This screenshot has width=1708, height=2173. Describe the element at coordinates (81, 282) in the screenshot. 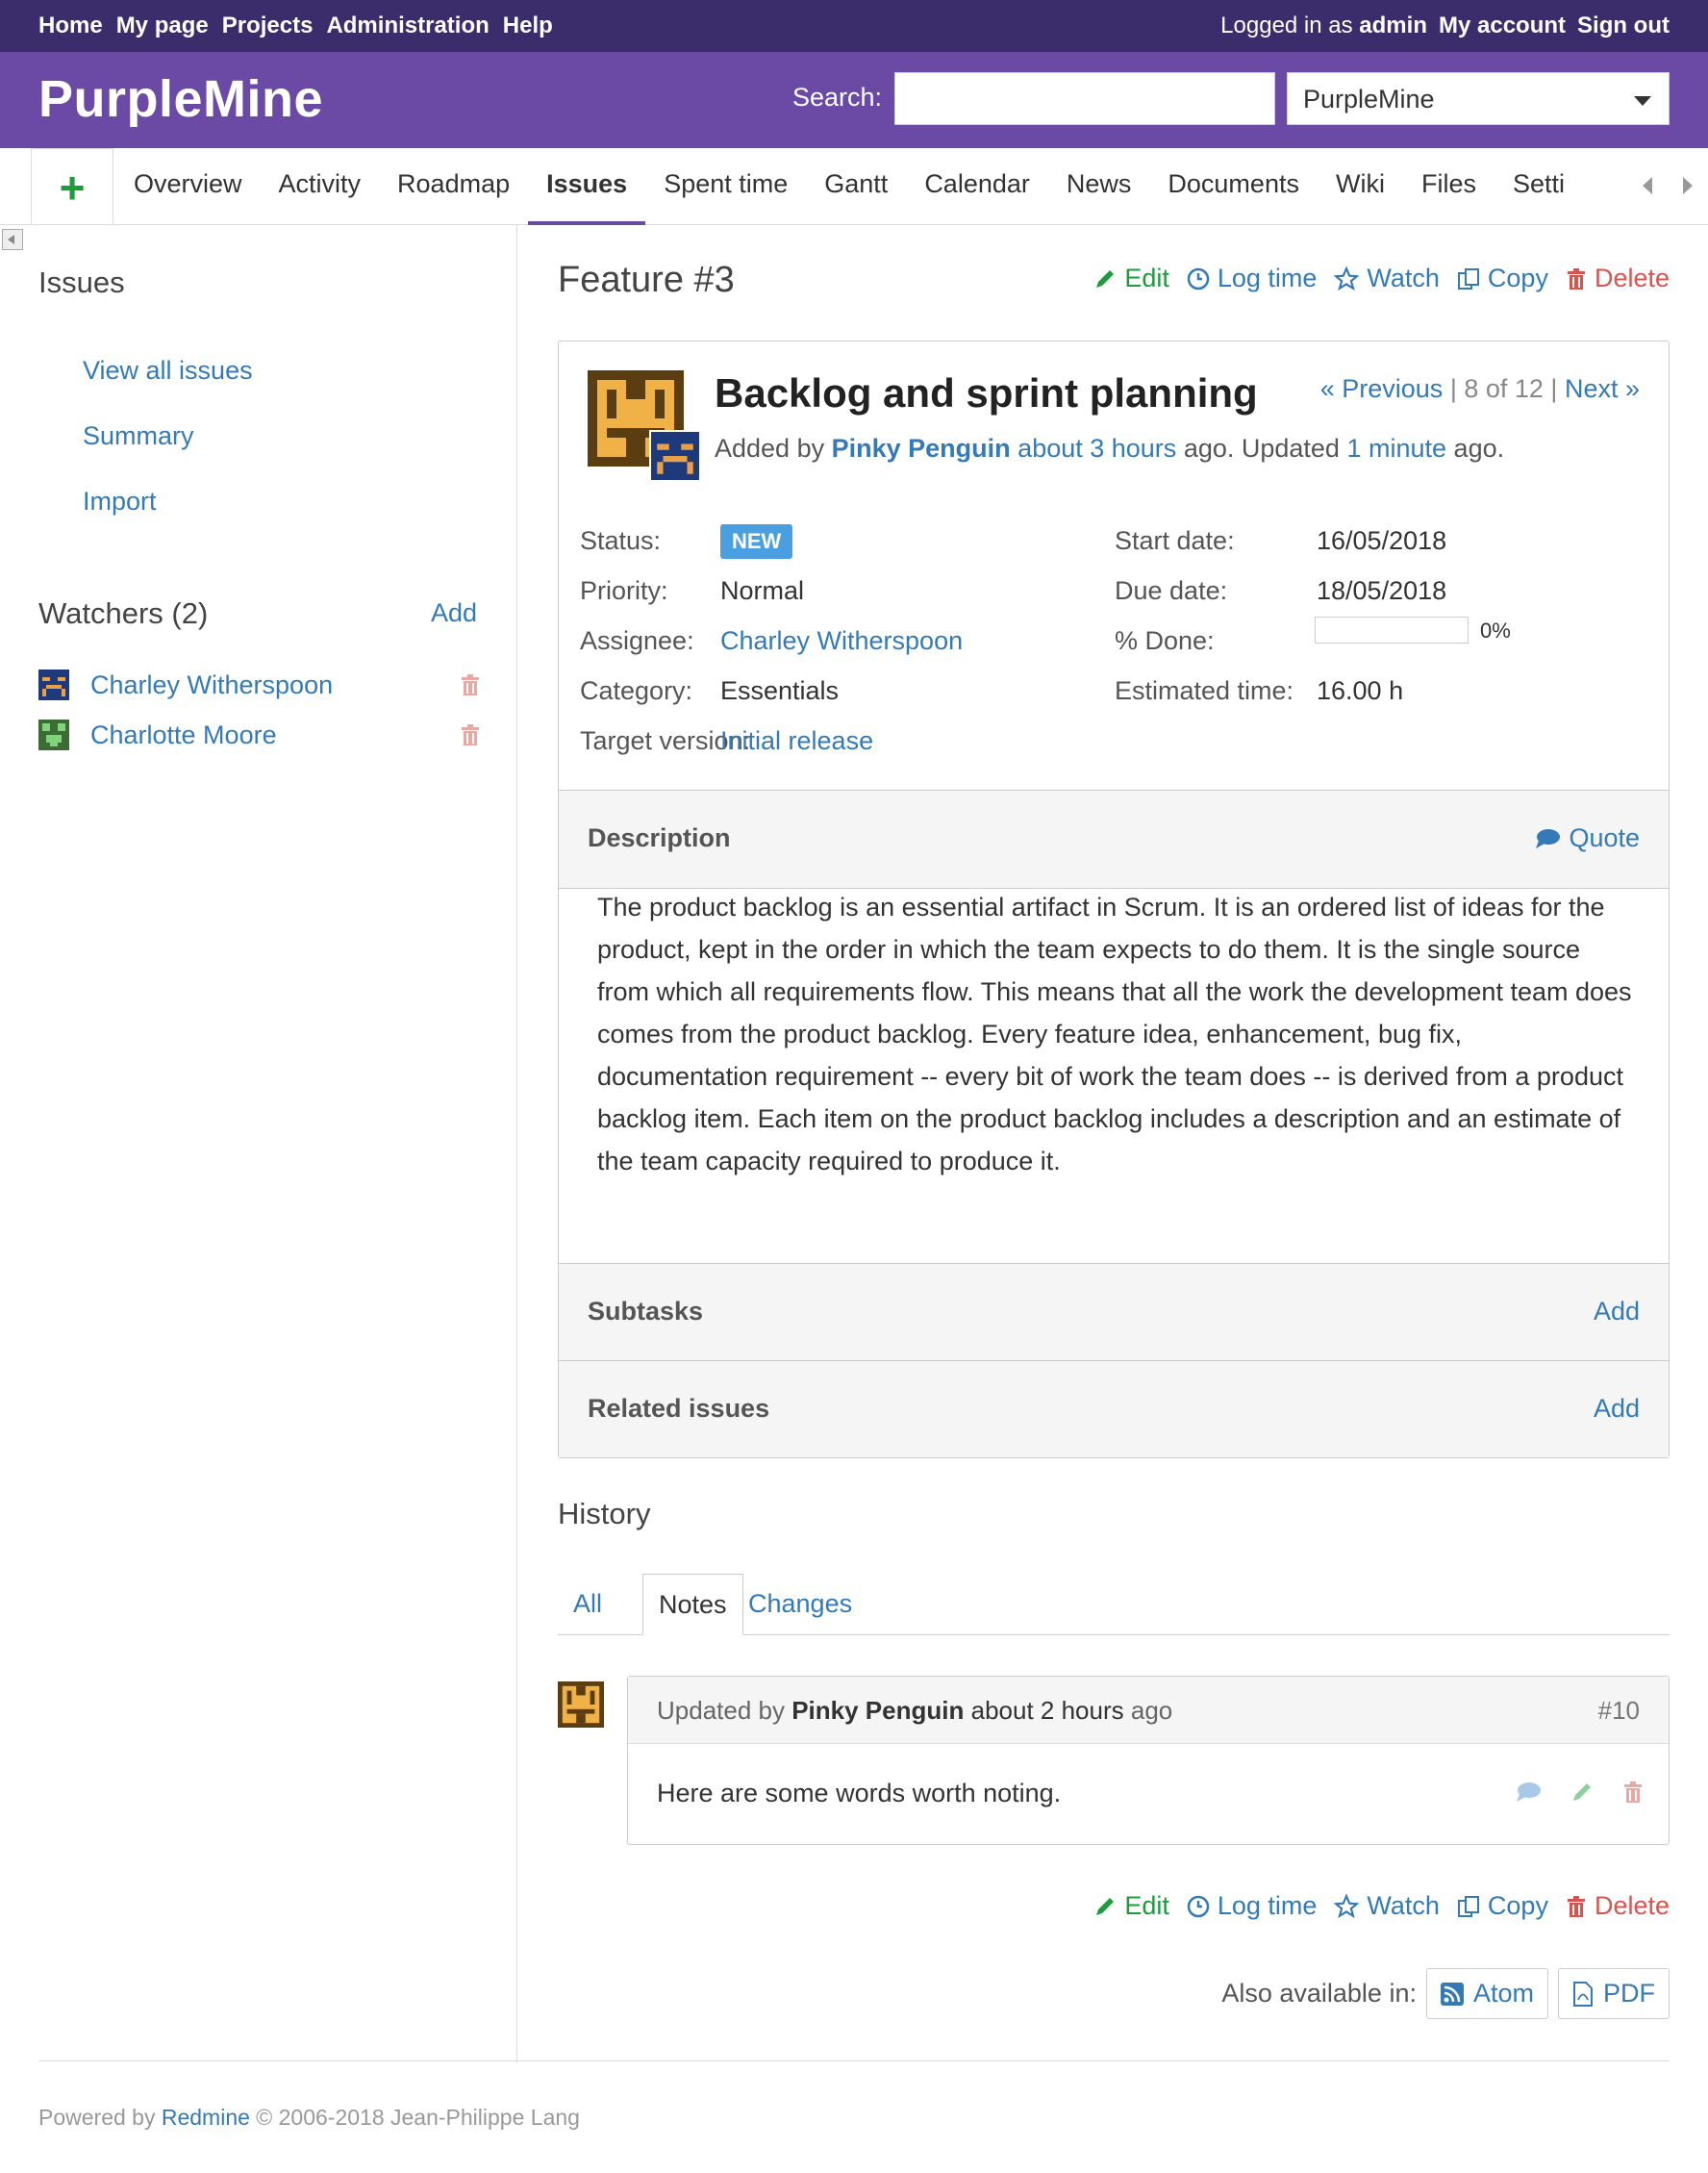

I see `sidebar-issues-heading: Issues` at that location.